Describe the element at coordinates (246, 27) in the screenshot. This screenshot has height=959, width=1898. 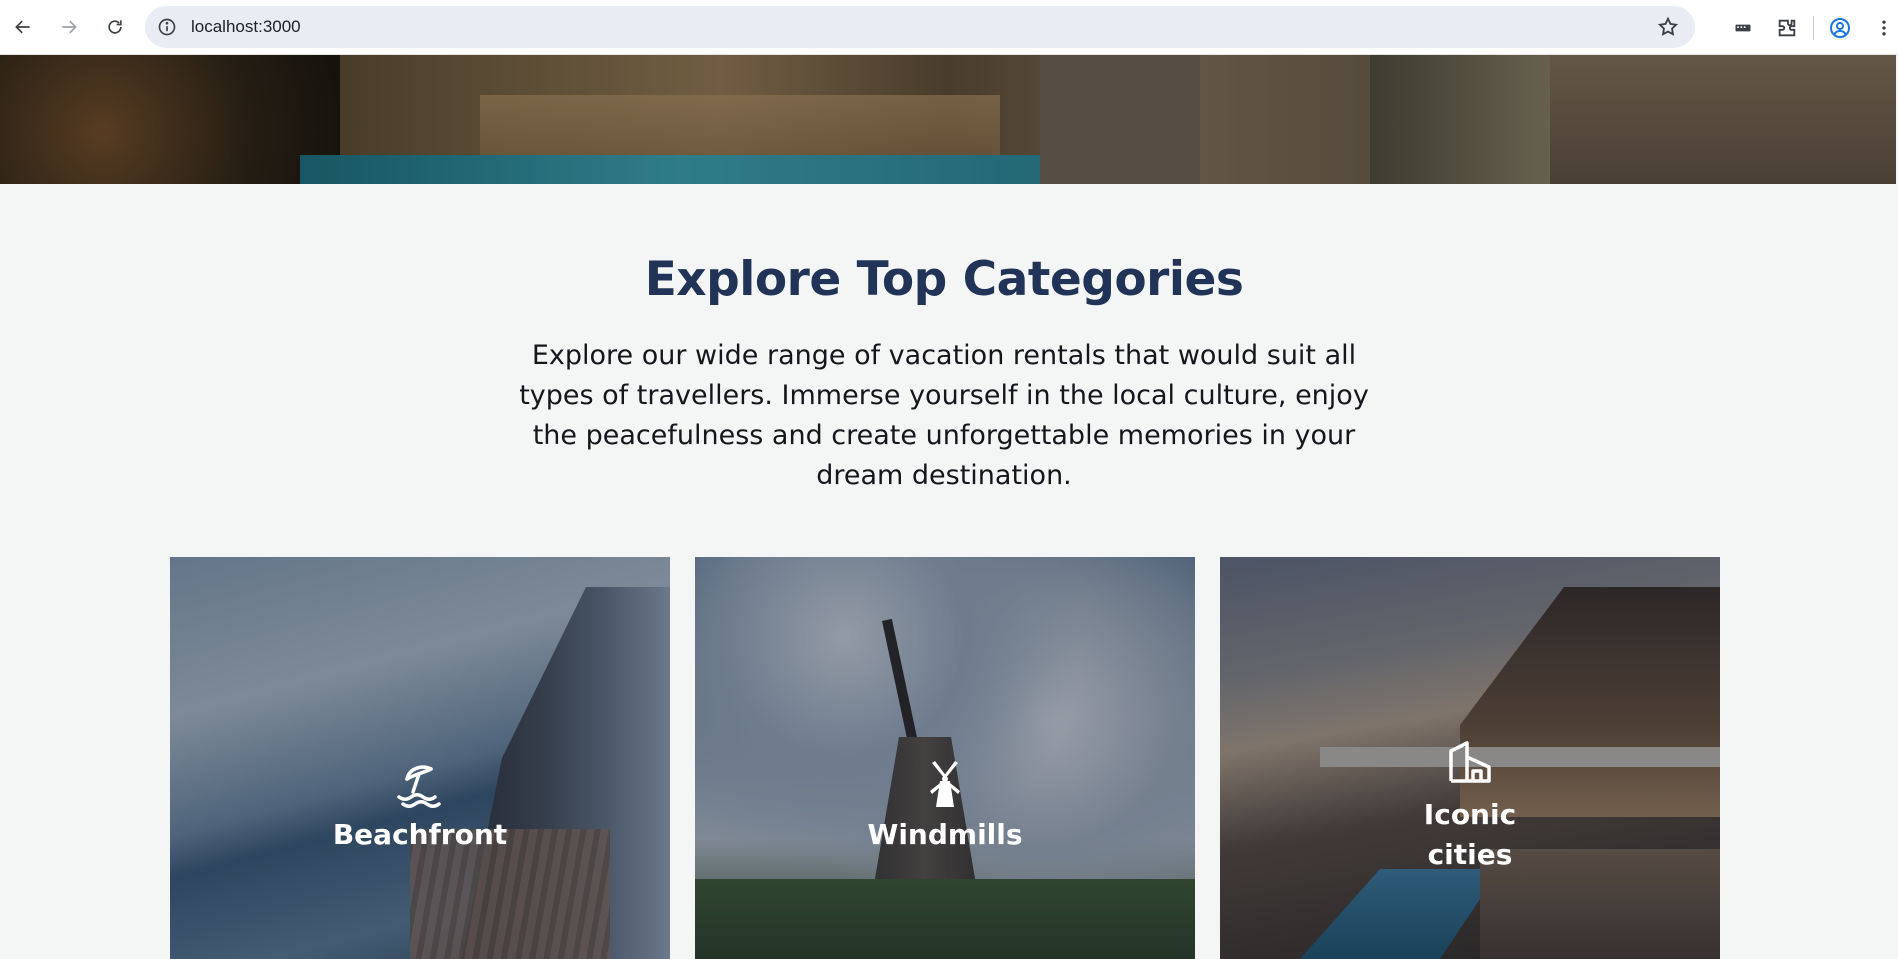
I see `url-text: localhost:3000` at that location.